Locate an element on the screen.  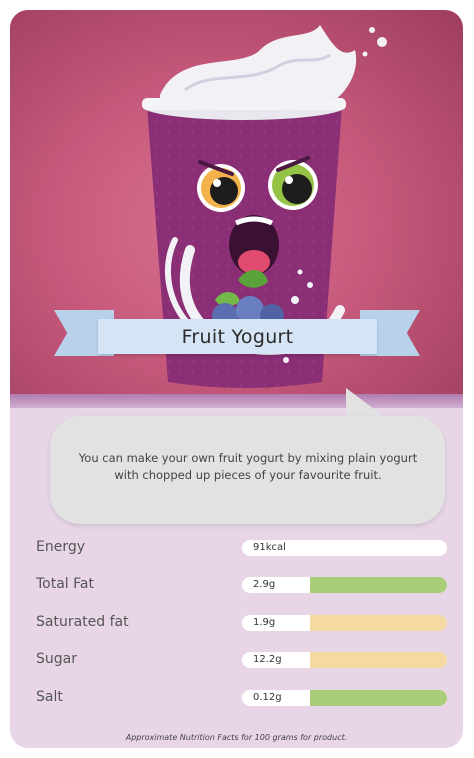
salt-bar-fill is located at coordinates (378, 698).